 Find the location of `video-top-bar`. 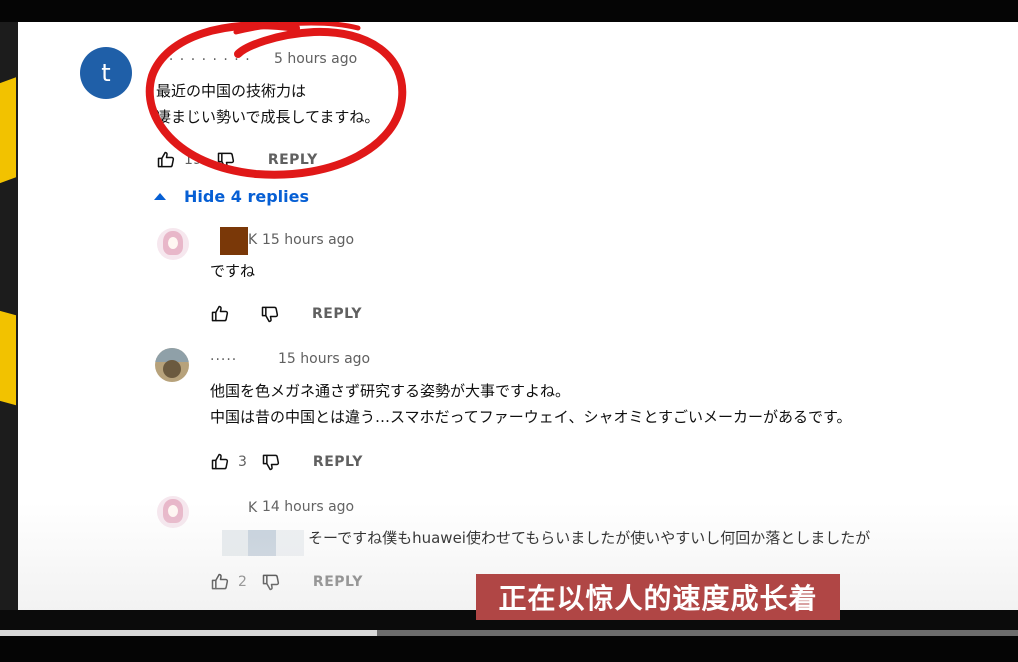

video-top-bar is located at coordinates (509, 11).